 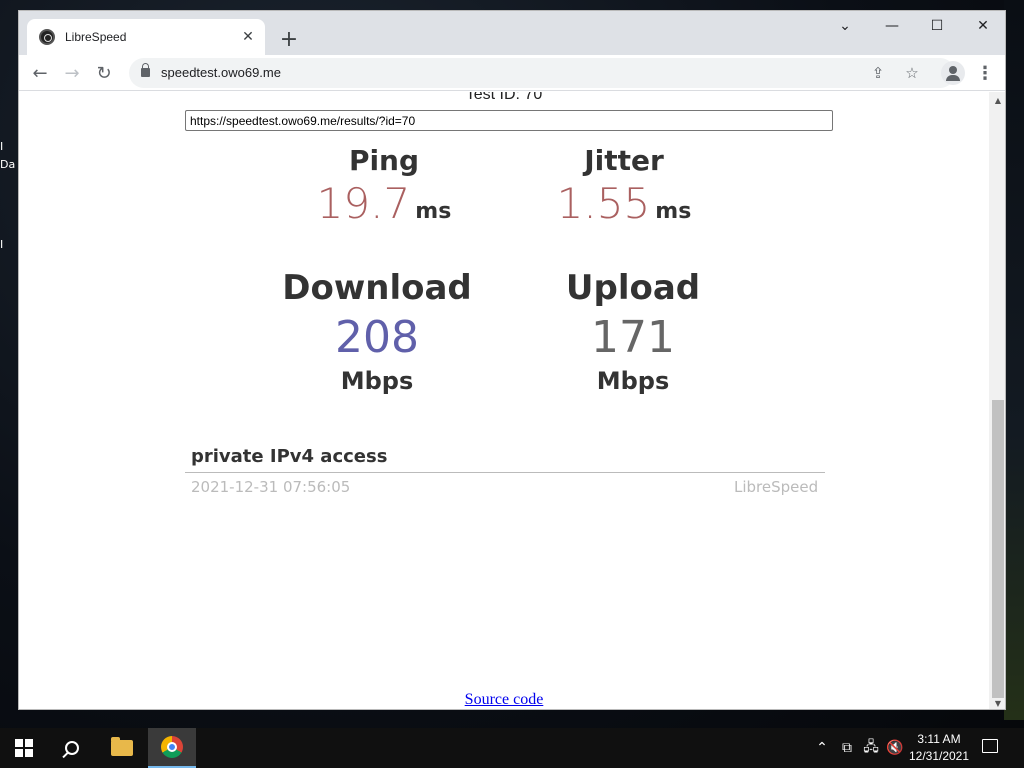 I want to click on start-button, so click(x=24, y=748).